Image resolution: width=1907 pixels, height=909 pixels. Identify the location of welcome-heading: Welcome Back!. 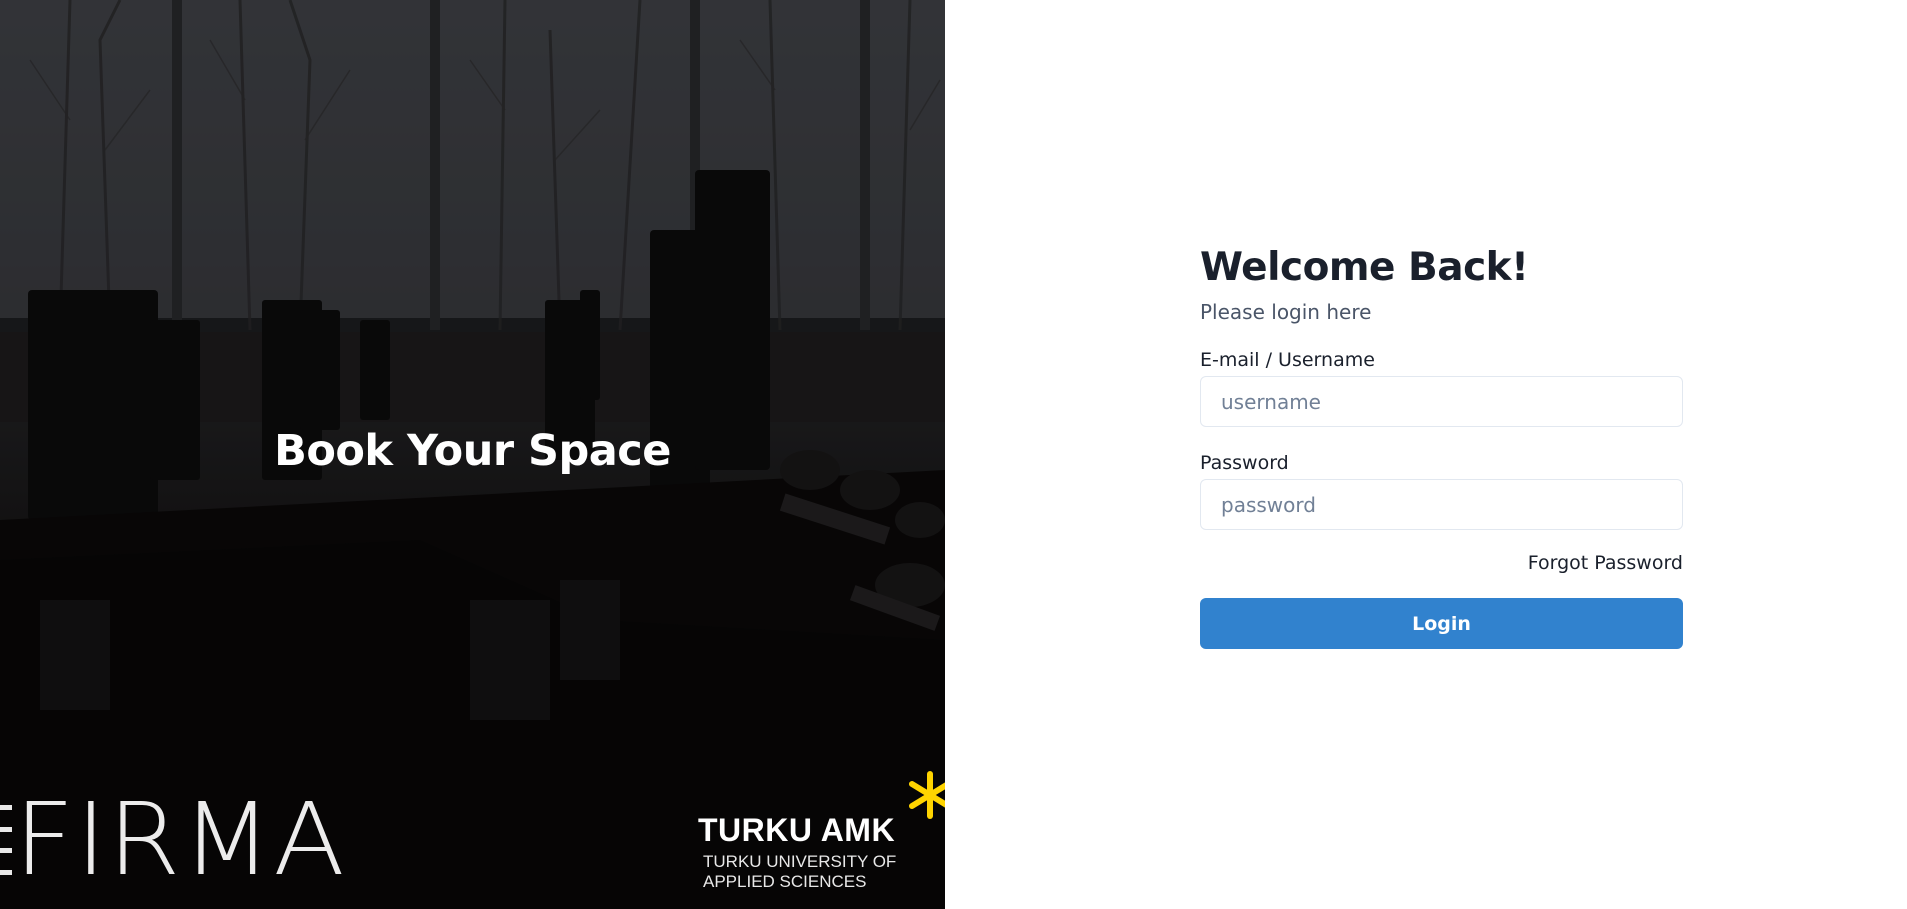
(1364, 267).